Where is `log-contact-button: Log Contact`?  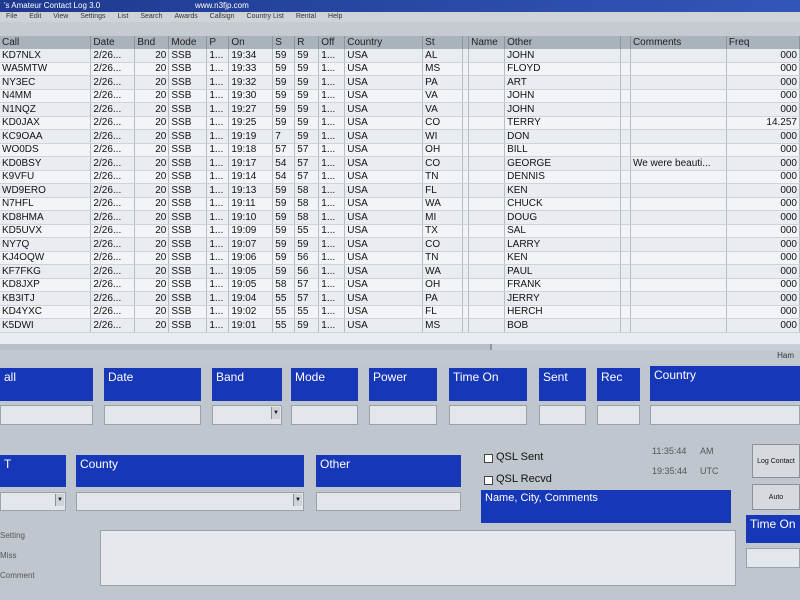 log-contact-button: Log Contact is located at coordinates (776, 461).